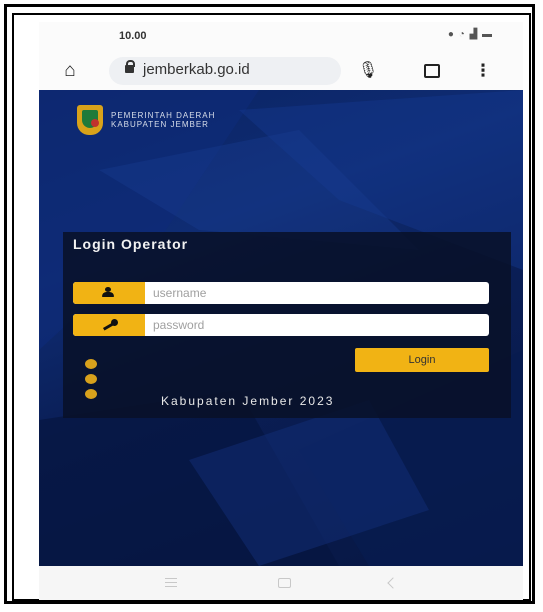  What do you see at coordinates (133, 36) in the screenshot?
I see `status-time: 10.00` at bounding box center [133, 36].